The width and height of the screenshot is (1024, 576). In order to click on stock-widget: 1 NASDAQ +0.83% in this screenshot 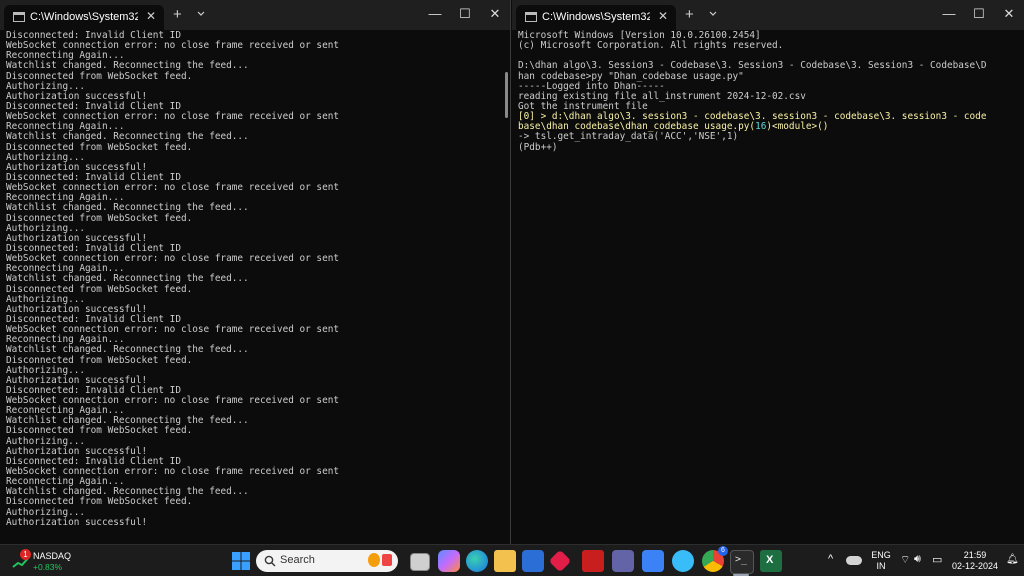, I will do `click(43, 561)`.